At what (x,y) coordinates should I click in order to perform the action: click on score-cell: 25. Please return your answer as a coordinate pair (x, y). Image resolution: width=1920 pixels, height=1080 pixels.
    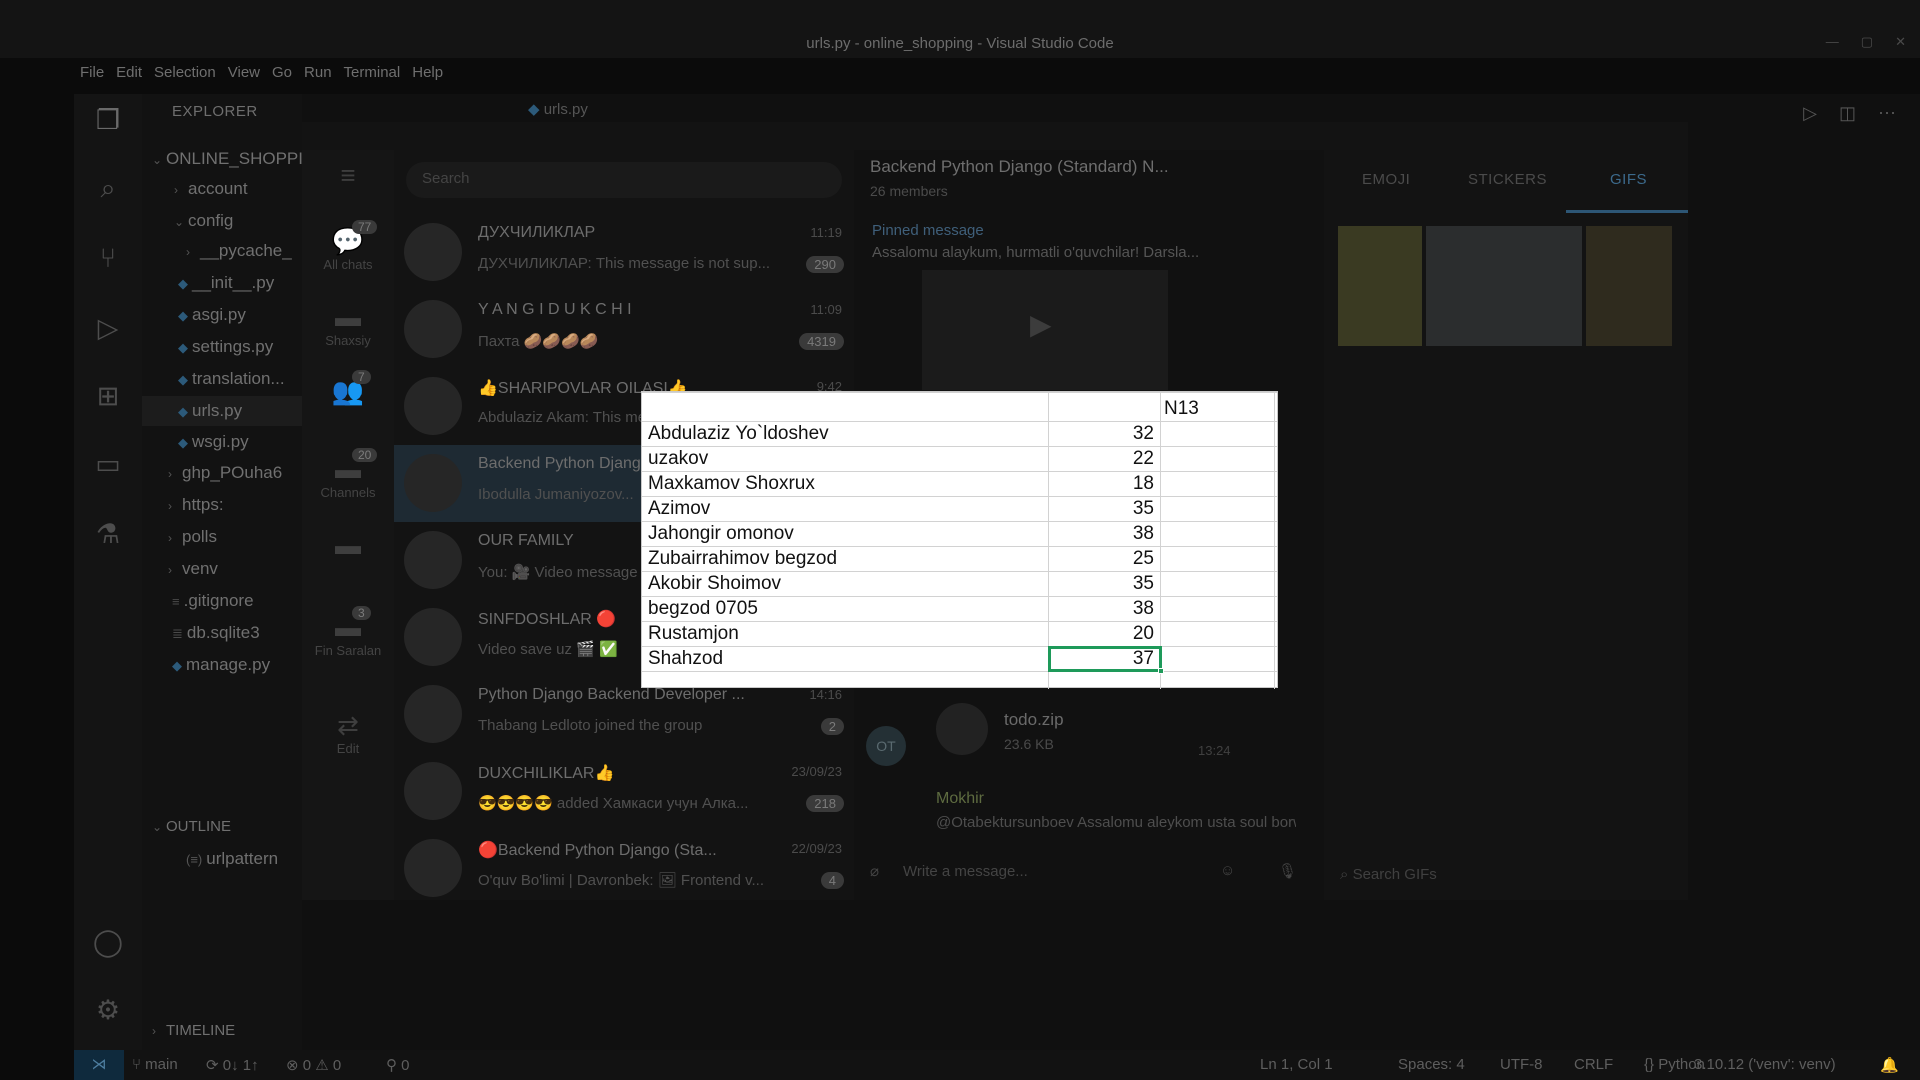
    Looking at the image, I should click on (1104, 558).